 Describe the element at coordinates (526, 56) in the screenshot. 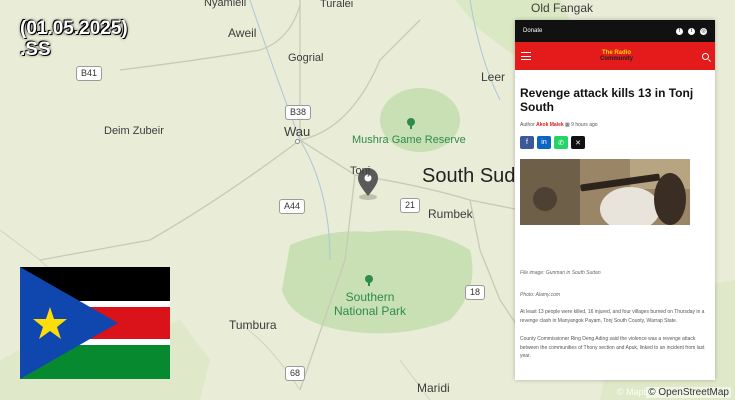

I see `hamburger-menu-icon` at that location.